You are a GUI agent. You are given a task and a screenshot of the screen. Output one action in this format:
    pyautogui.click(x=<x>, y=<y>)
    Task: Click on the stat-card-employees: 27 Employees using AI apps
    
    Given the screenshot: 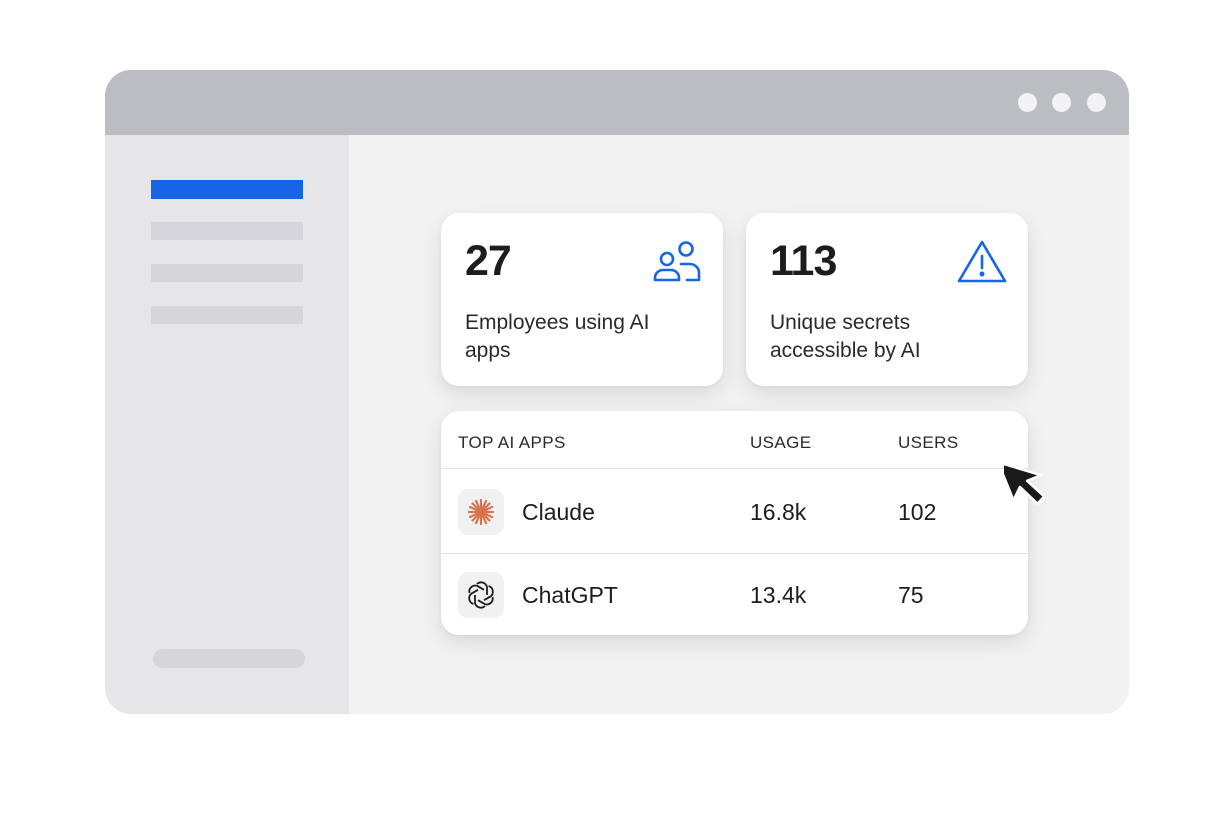 What is the action you would take?
    pyautogui.click(x=582, y=299)
    